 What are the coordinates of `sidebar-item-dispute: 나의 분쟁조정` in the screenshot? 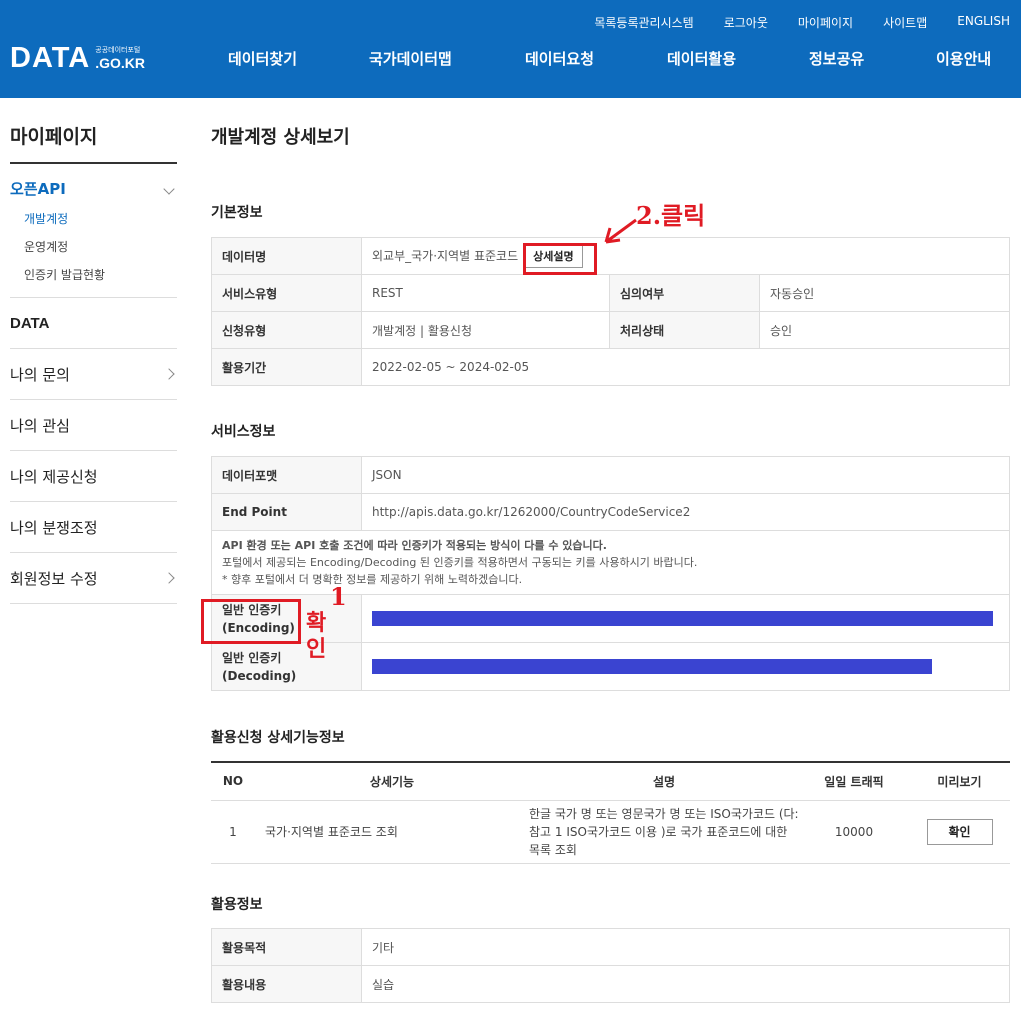 It's located at (93, 527).